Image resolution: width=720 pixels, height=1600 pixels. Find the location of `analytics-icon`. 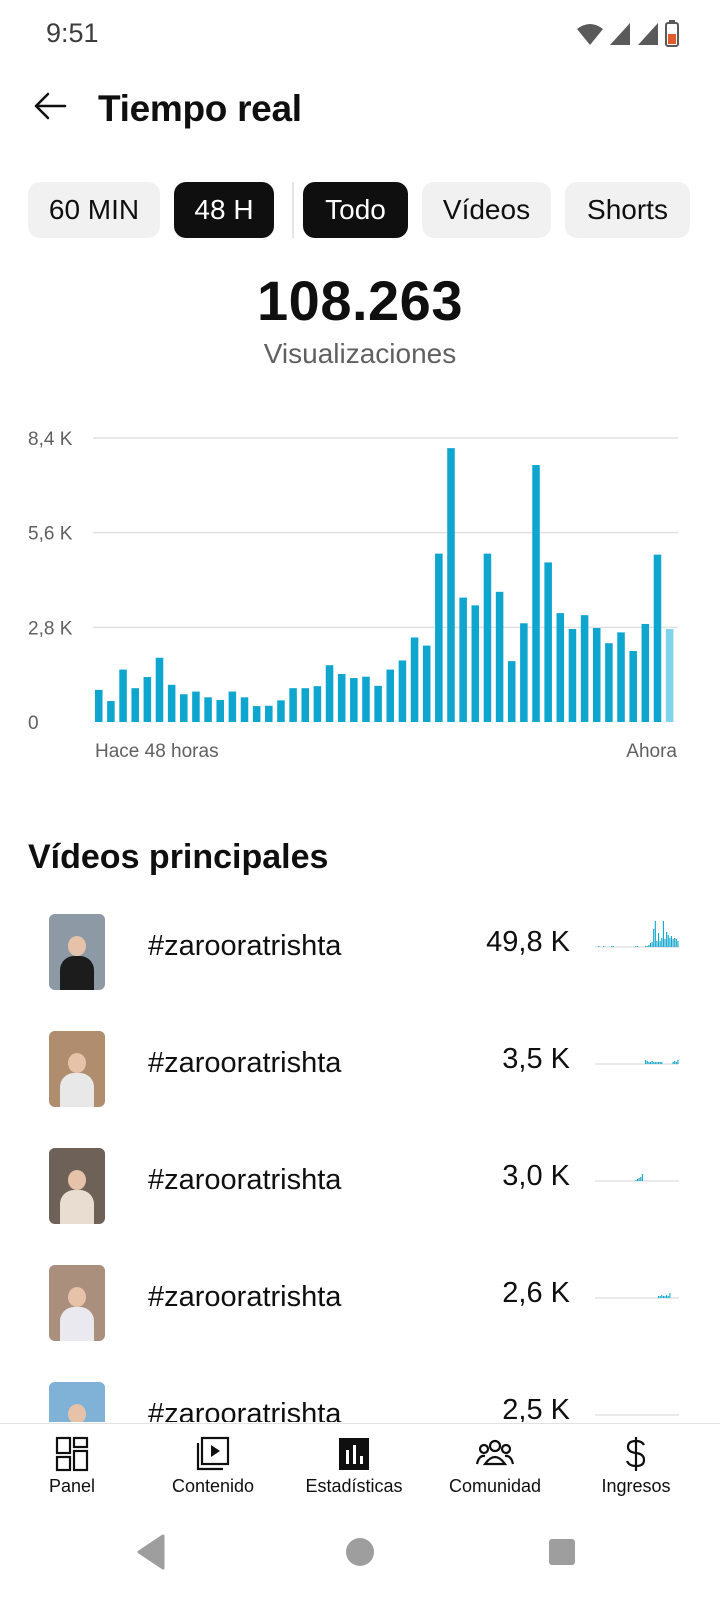

analytics-icon is located at coordinates (354, 1454).